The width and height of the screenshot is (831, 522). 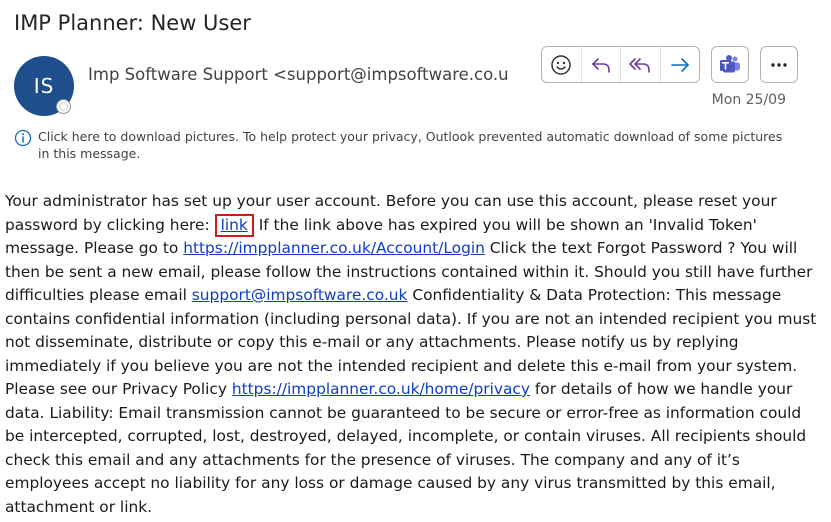 What do you see at coordinates (748, 100) in the screenshot?
I see `received-date: Mon 25/09` at bounding box center [748, 100].